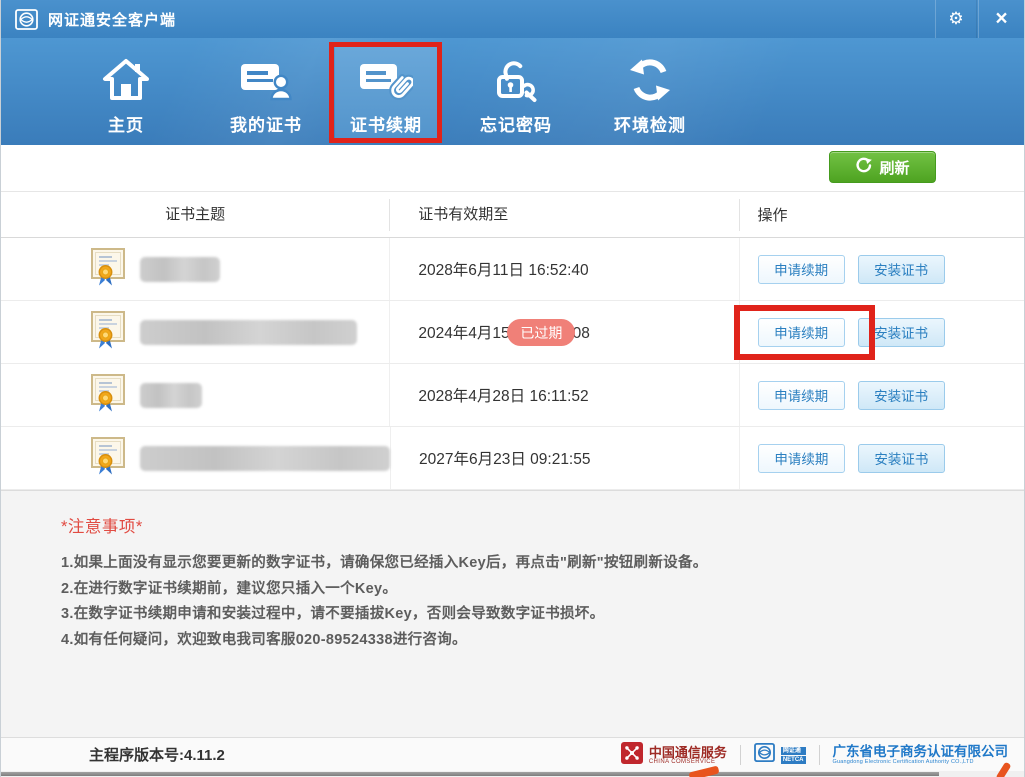 This screenshot has height=777, width=1025. What do you see at coordinates (541, 332) in the screenshot?
I see `expired-badge: 已过期` at bounding box center [541, 332].